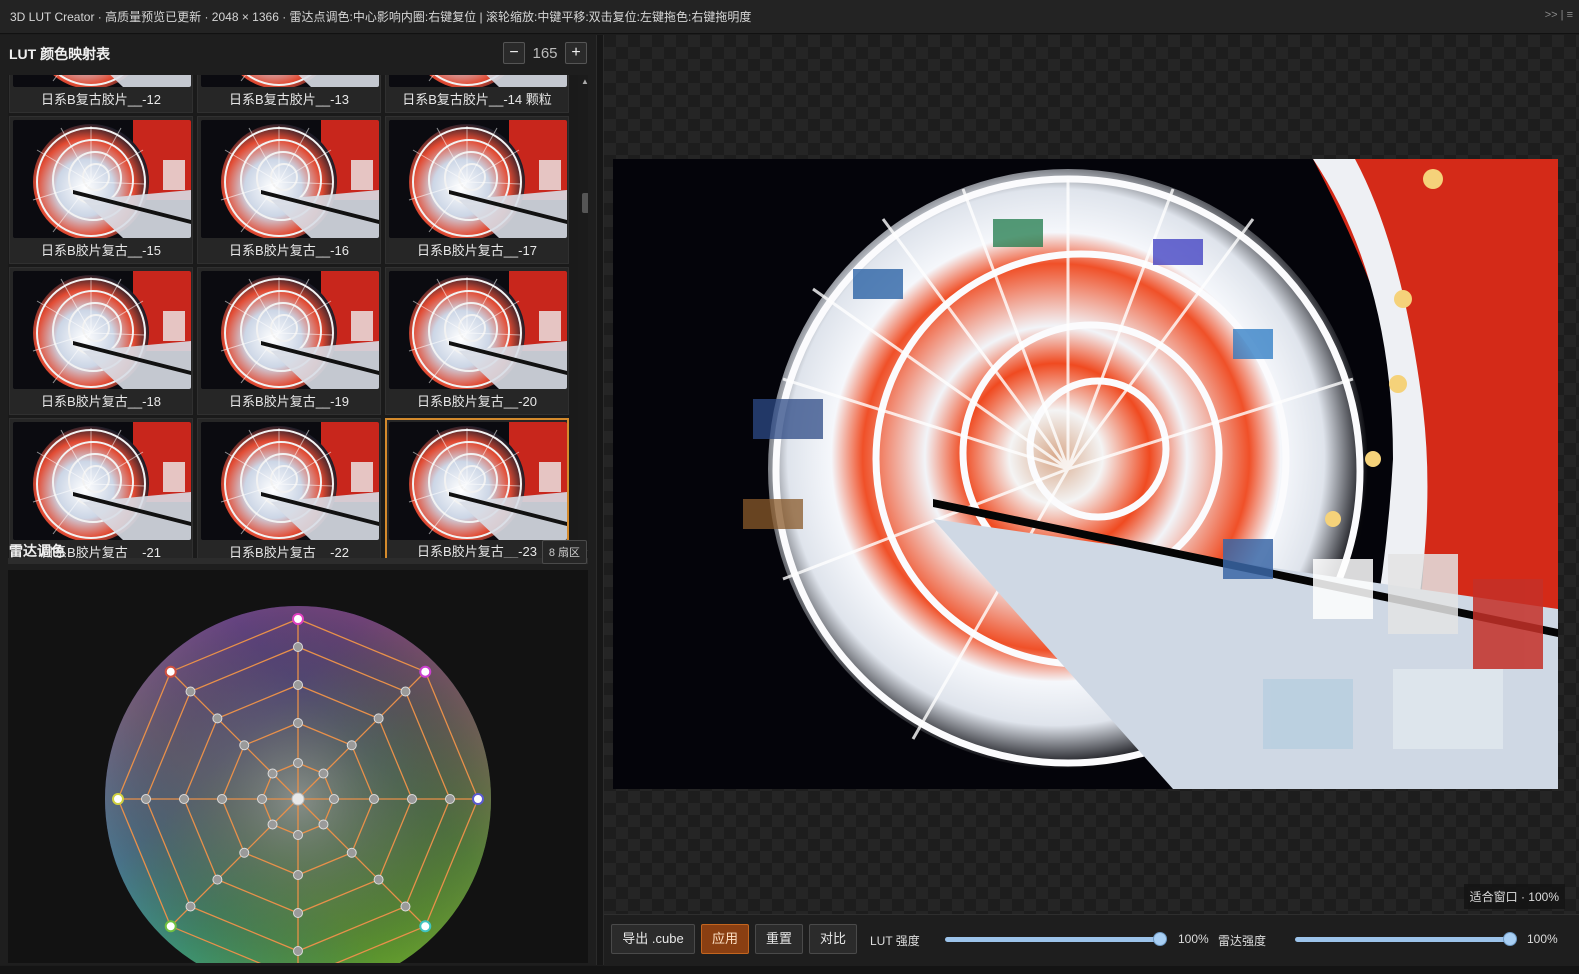  Describe the element at coordinates (584, 81) in the screenshot. I see `scroll-up-icon: ▲` at that location.